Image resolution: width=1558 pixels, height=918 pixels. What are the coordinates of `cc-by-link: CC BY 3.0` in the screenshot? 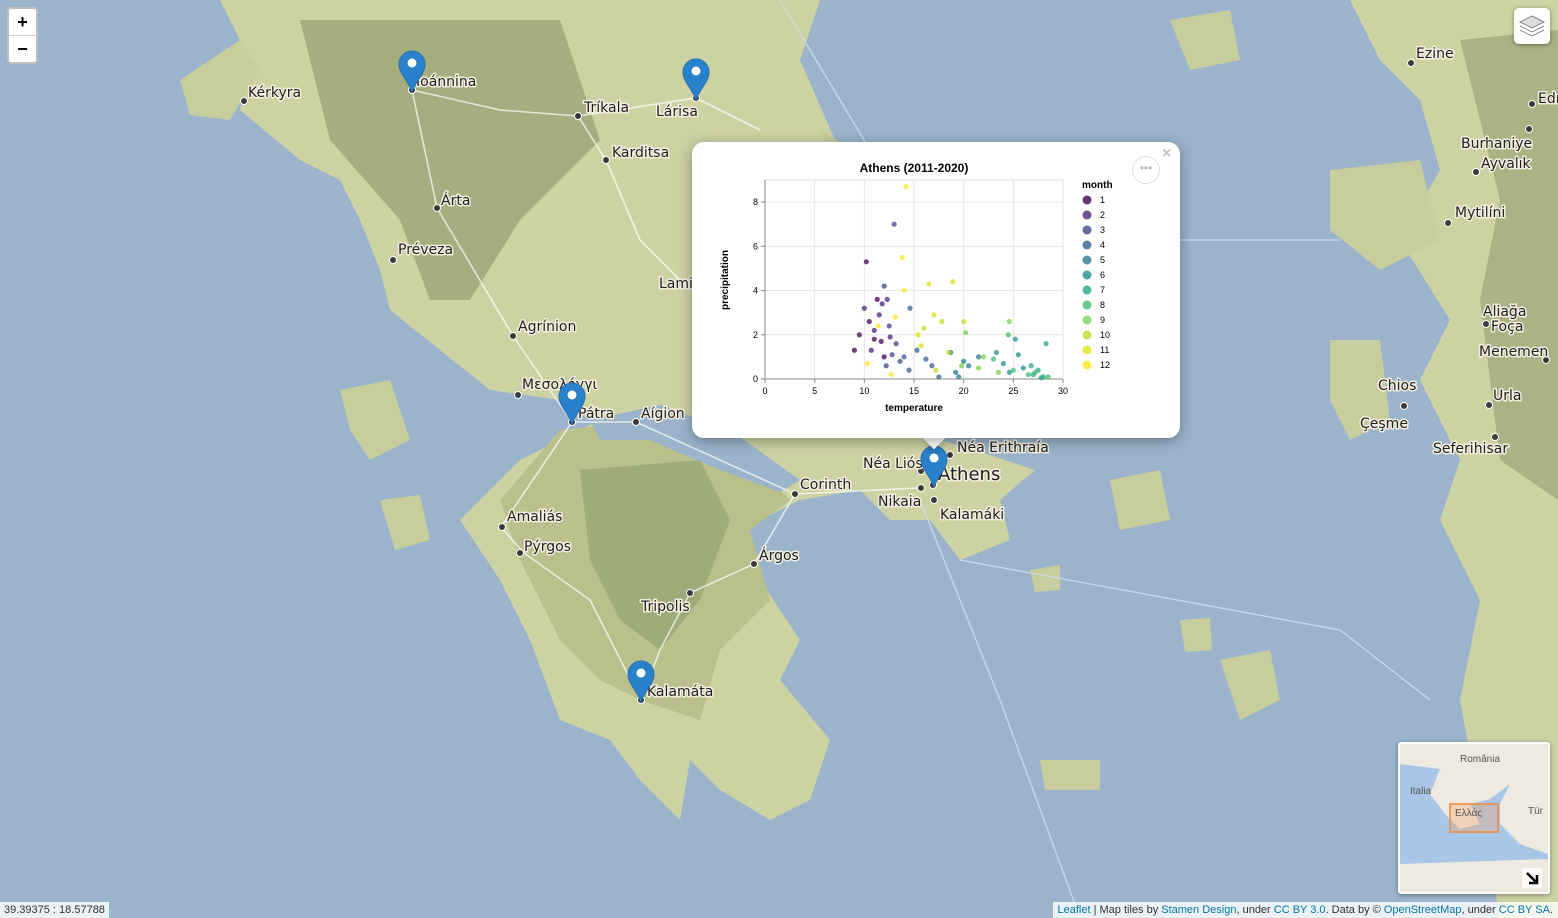 It's located at (1300, 910).